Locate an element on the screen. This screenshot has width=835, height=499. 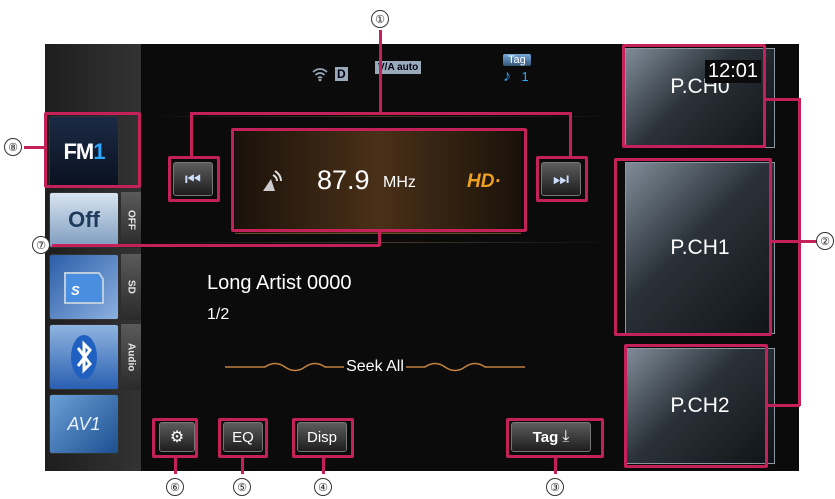
music-note-icon: ♪ is located at coordinates (507, 76).